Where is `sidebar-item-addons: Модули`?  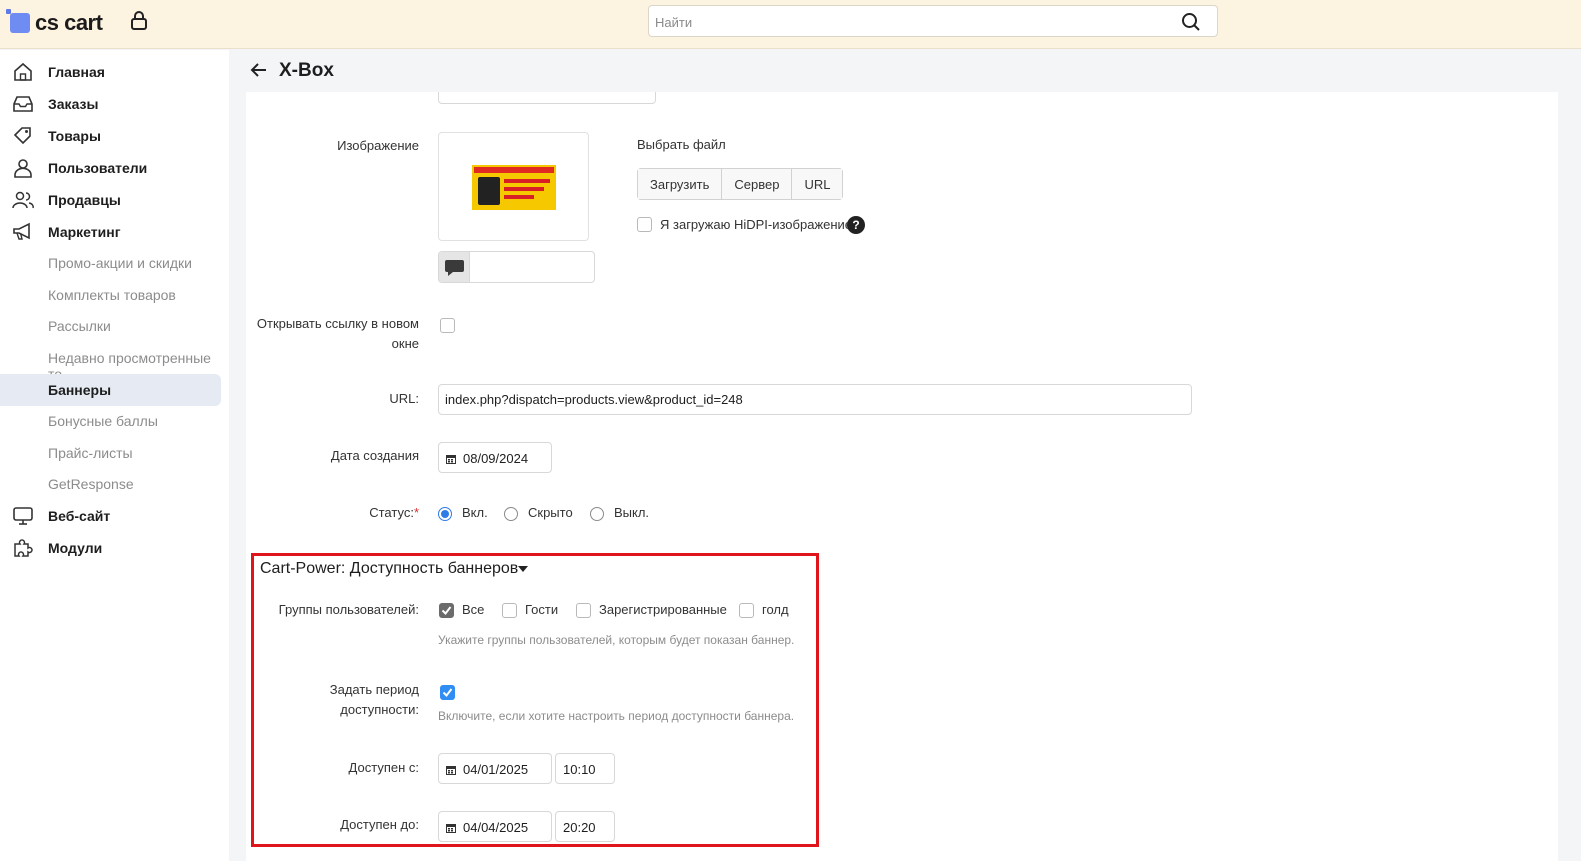
sidebar-item-addons: Модули is located at coordinates (110, 548).